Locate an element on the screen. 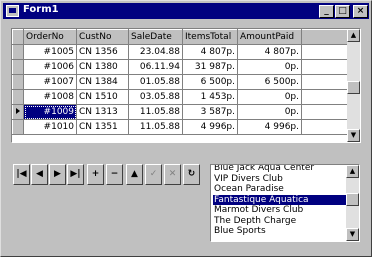  nav-delete-button: − is located at coordinates (114, 174).